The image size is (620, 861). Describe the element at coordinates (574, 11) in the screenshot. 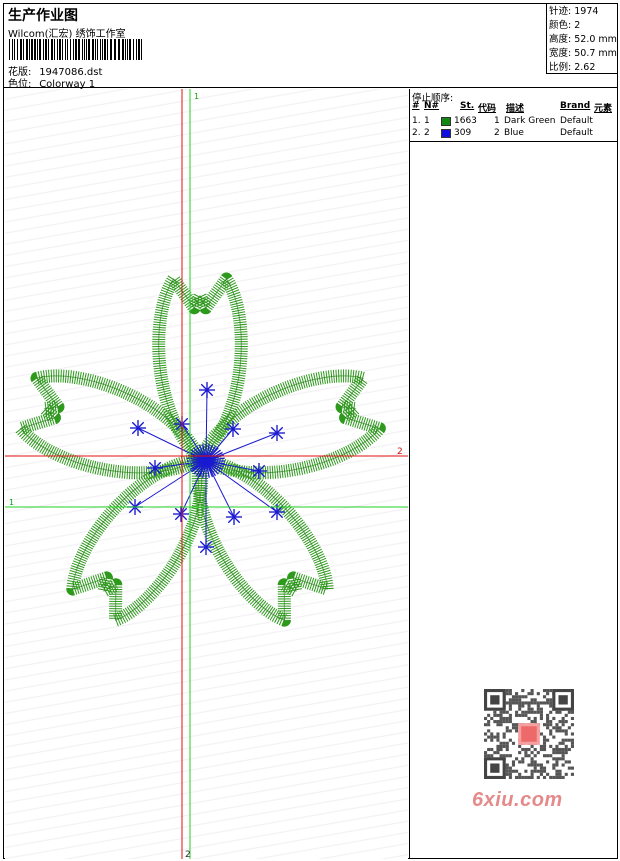

I see `stat-stitches: 针迹: 1974` at that location.